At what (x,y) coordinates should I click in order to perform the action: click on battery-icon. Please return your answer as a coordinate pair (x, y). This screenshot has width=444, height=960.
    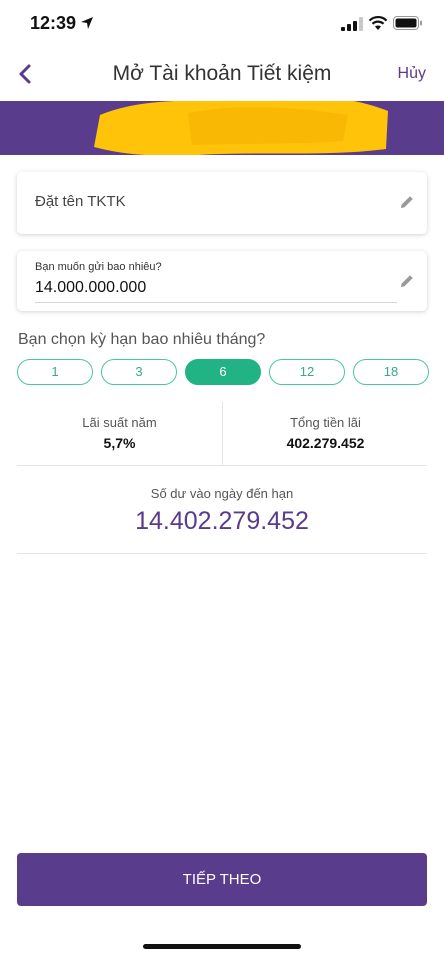
    Looking at the image, I should click on (407, 23).